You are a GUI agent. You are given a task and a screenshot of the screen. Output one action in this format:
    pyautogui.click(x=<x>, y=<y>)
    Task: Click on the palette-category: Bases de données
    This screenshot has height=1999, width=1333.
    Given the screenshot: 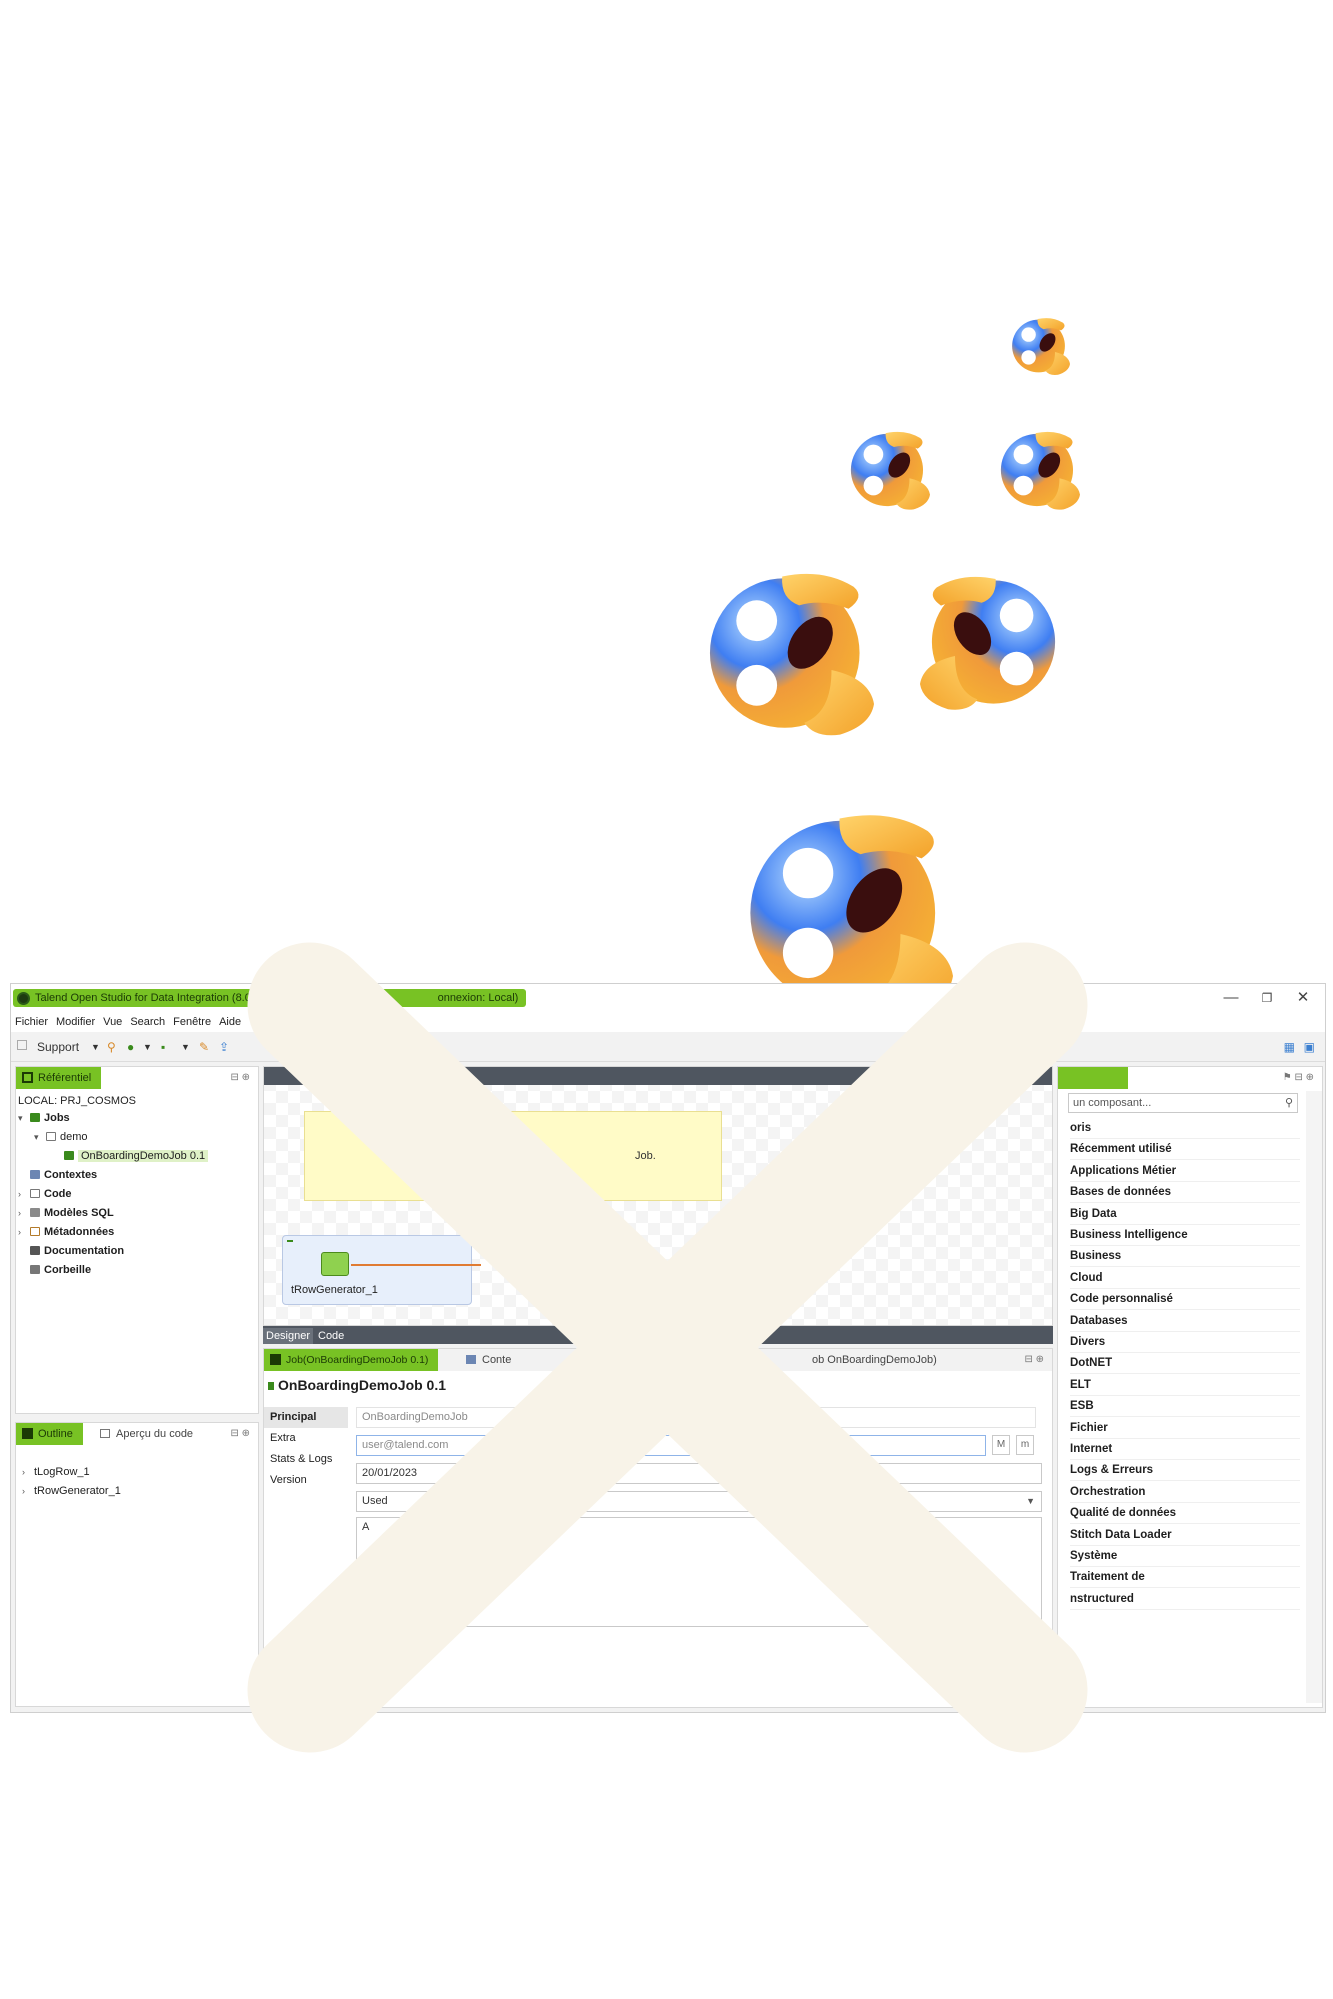 What is the action you would take?
    pyautogui.click(x=1185, y=1192)
    